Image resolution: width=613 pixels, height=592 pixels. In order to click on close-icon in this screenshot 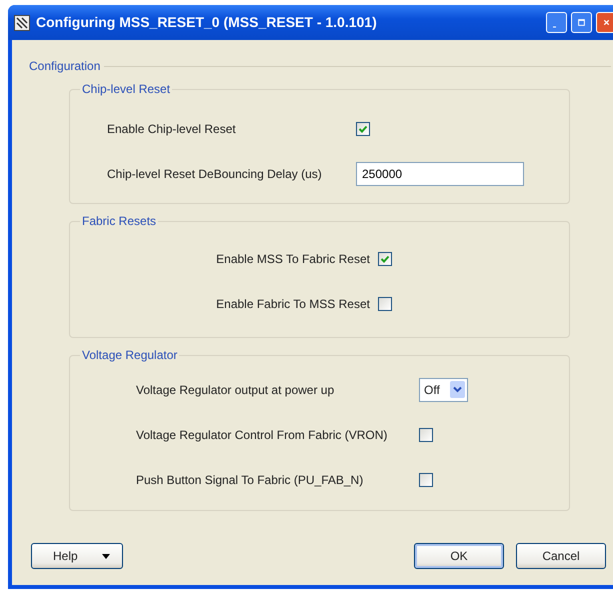, I will do `click(606, 22)`.